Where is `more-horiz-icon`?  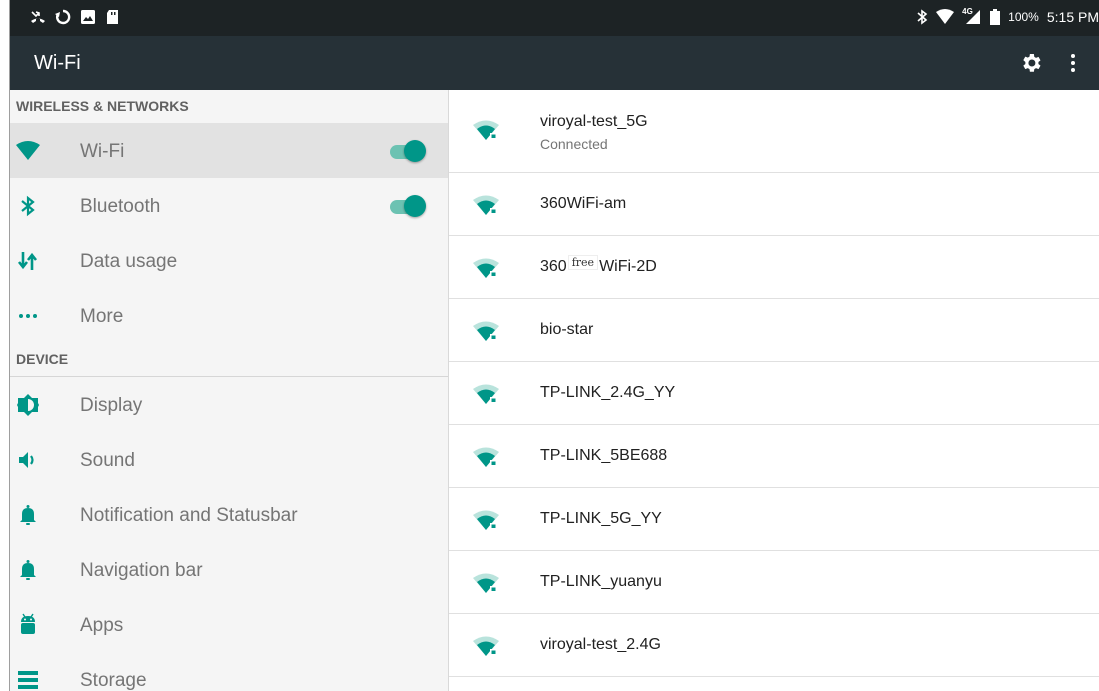 more-horiz-icon is located at coordinates (28, 316).